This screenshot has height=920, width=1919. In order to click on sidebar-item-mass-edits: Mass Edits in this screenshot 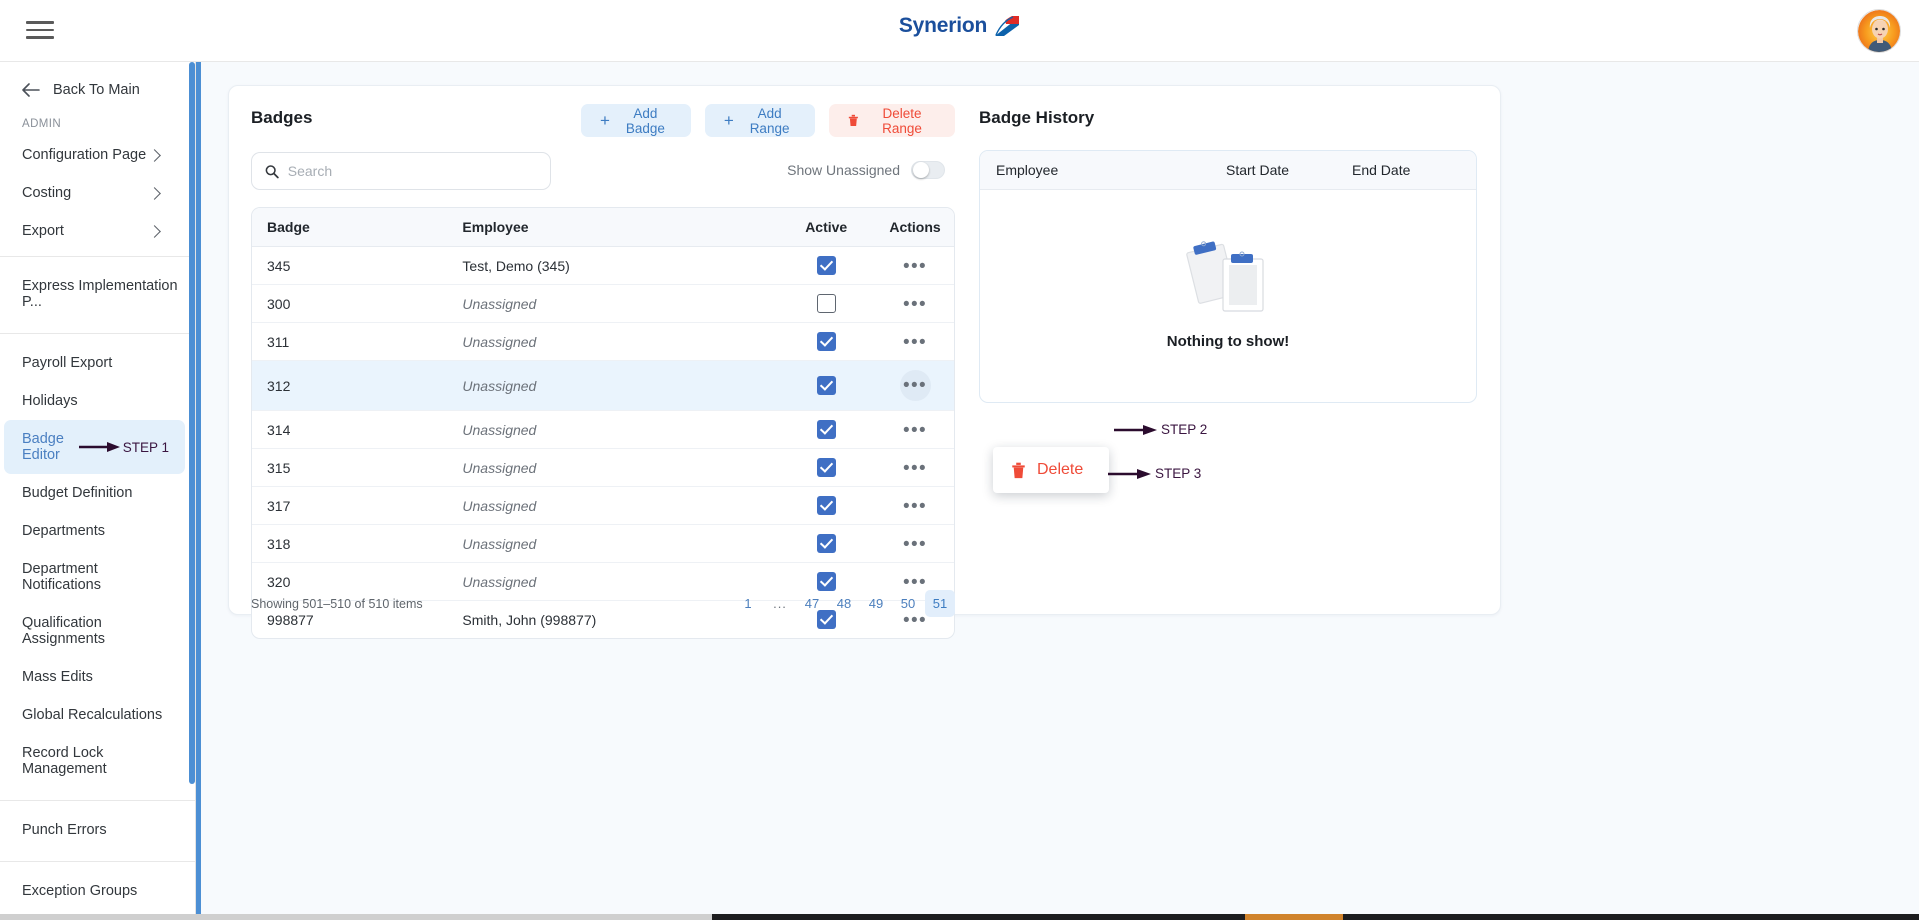, I will do `click(97, 677)`.